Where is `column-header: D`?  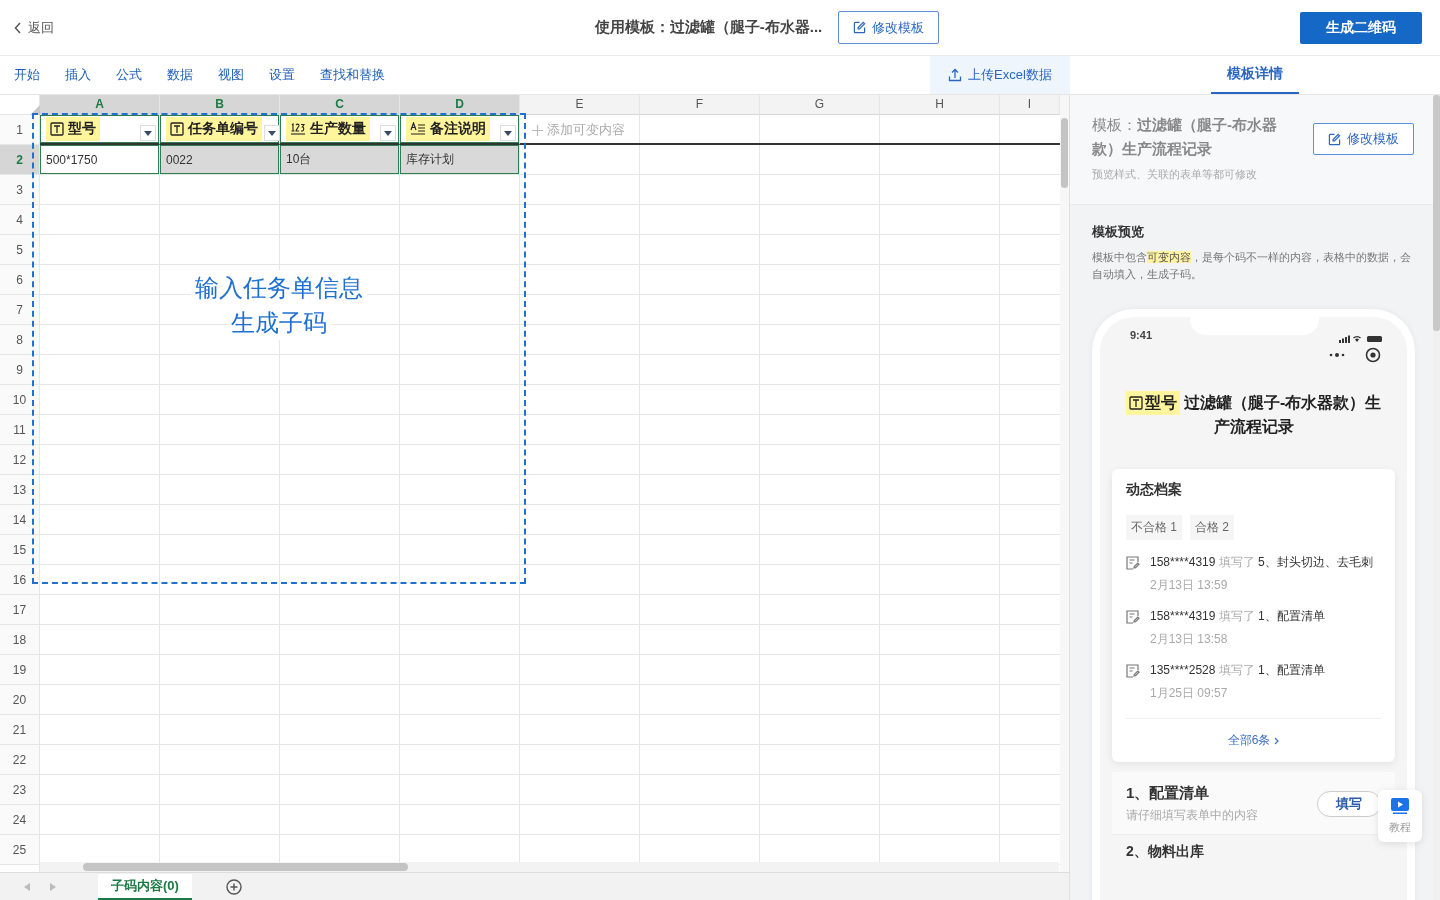 column-header: D is located at coordinates (460, 105).